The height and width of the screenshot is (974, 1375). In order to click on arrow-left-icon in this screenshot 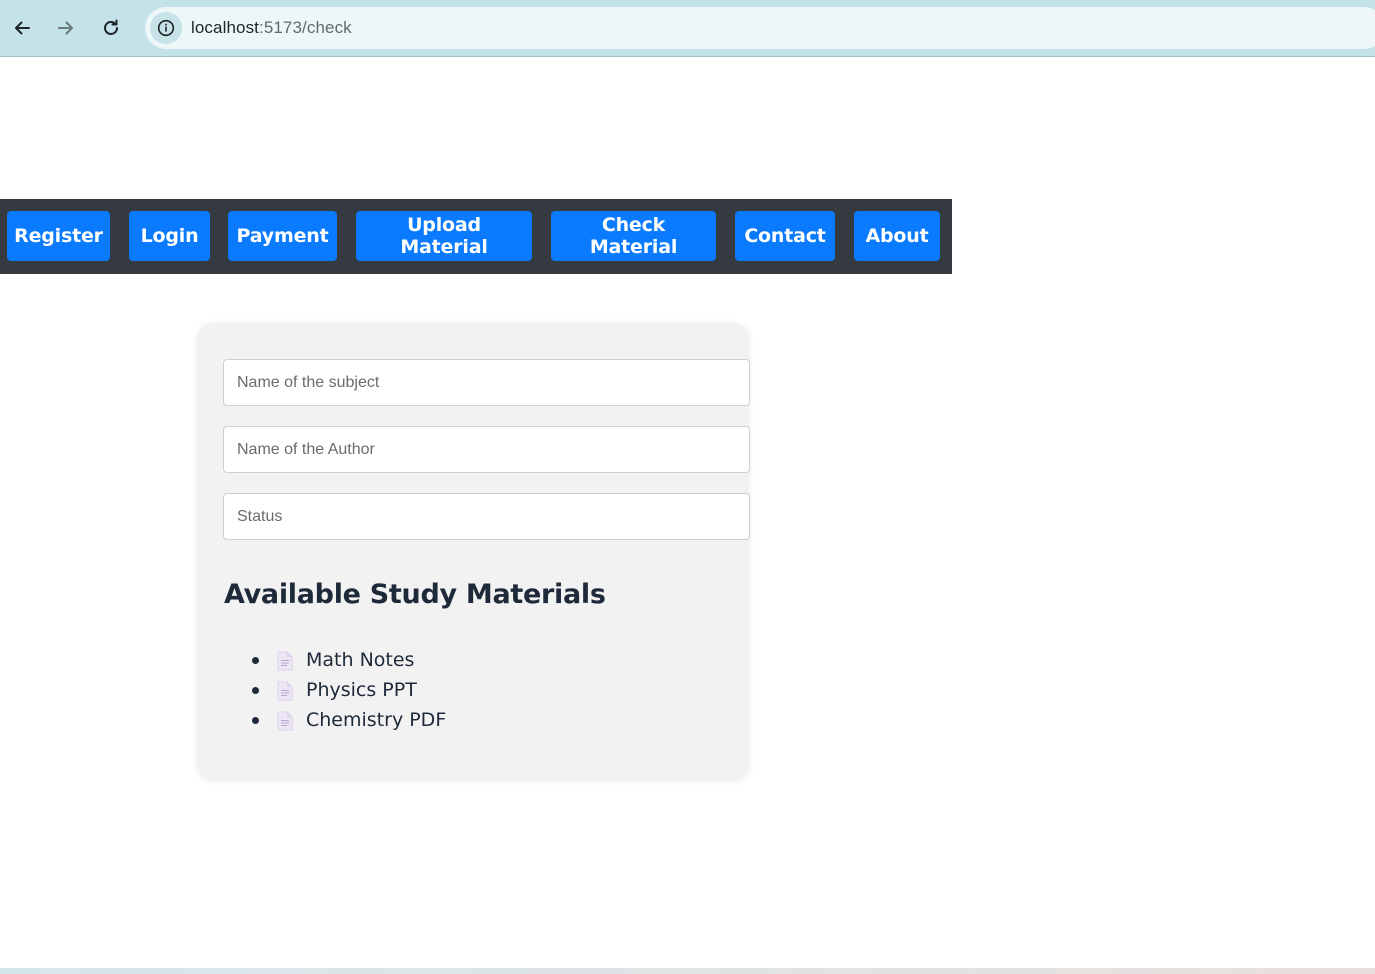, I will do `click(22, 28)`.